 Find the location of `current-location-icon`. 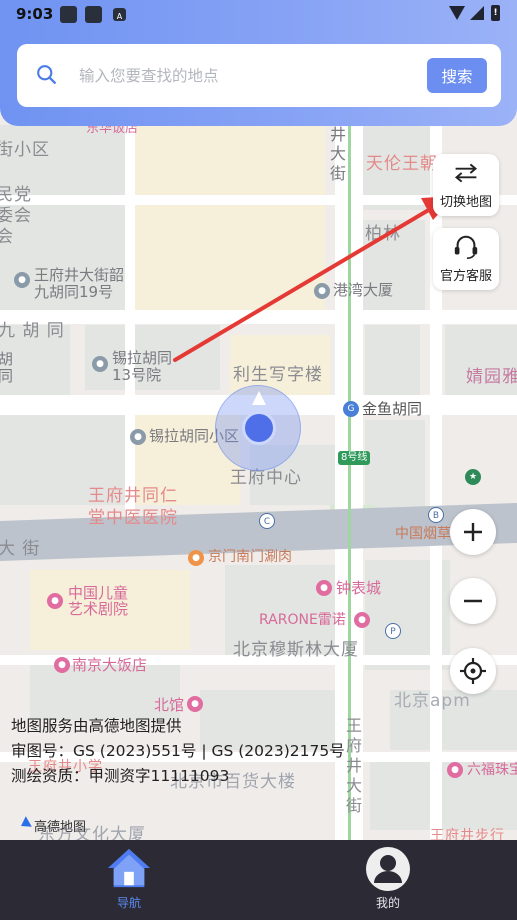

current-location-icon is located at coordinates (259, 428).